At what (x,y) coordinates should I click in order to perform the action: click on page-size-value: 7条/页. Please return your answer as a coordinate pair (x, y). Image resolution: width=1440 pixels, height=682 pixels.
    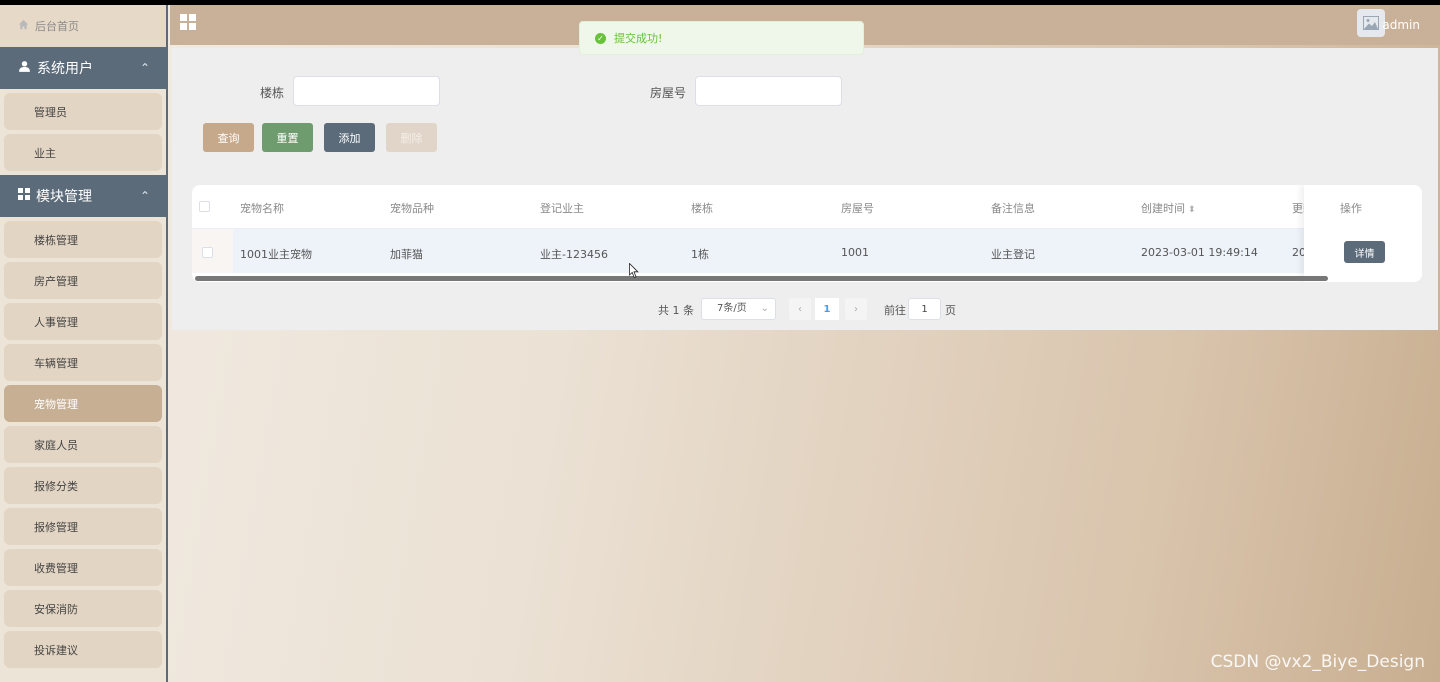
    Looking at the image, I should click on (732, 308).